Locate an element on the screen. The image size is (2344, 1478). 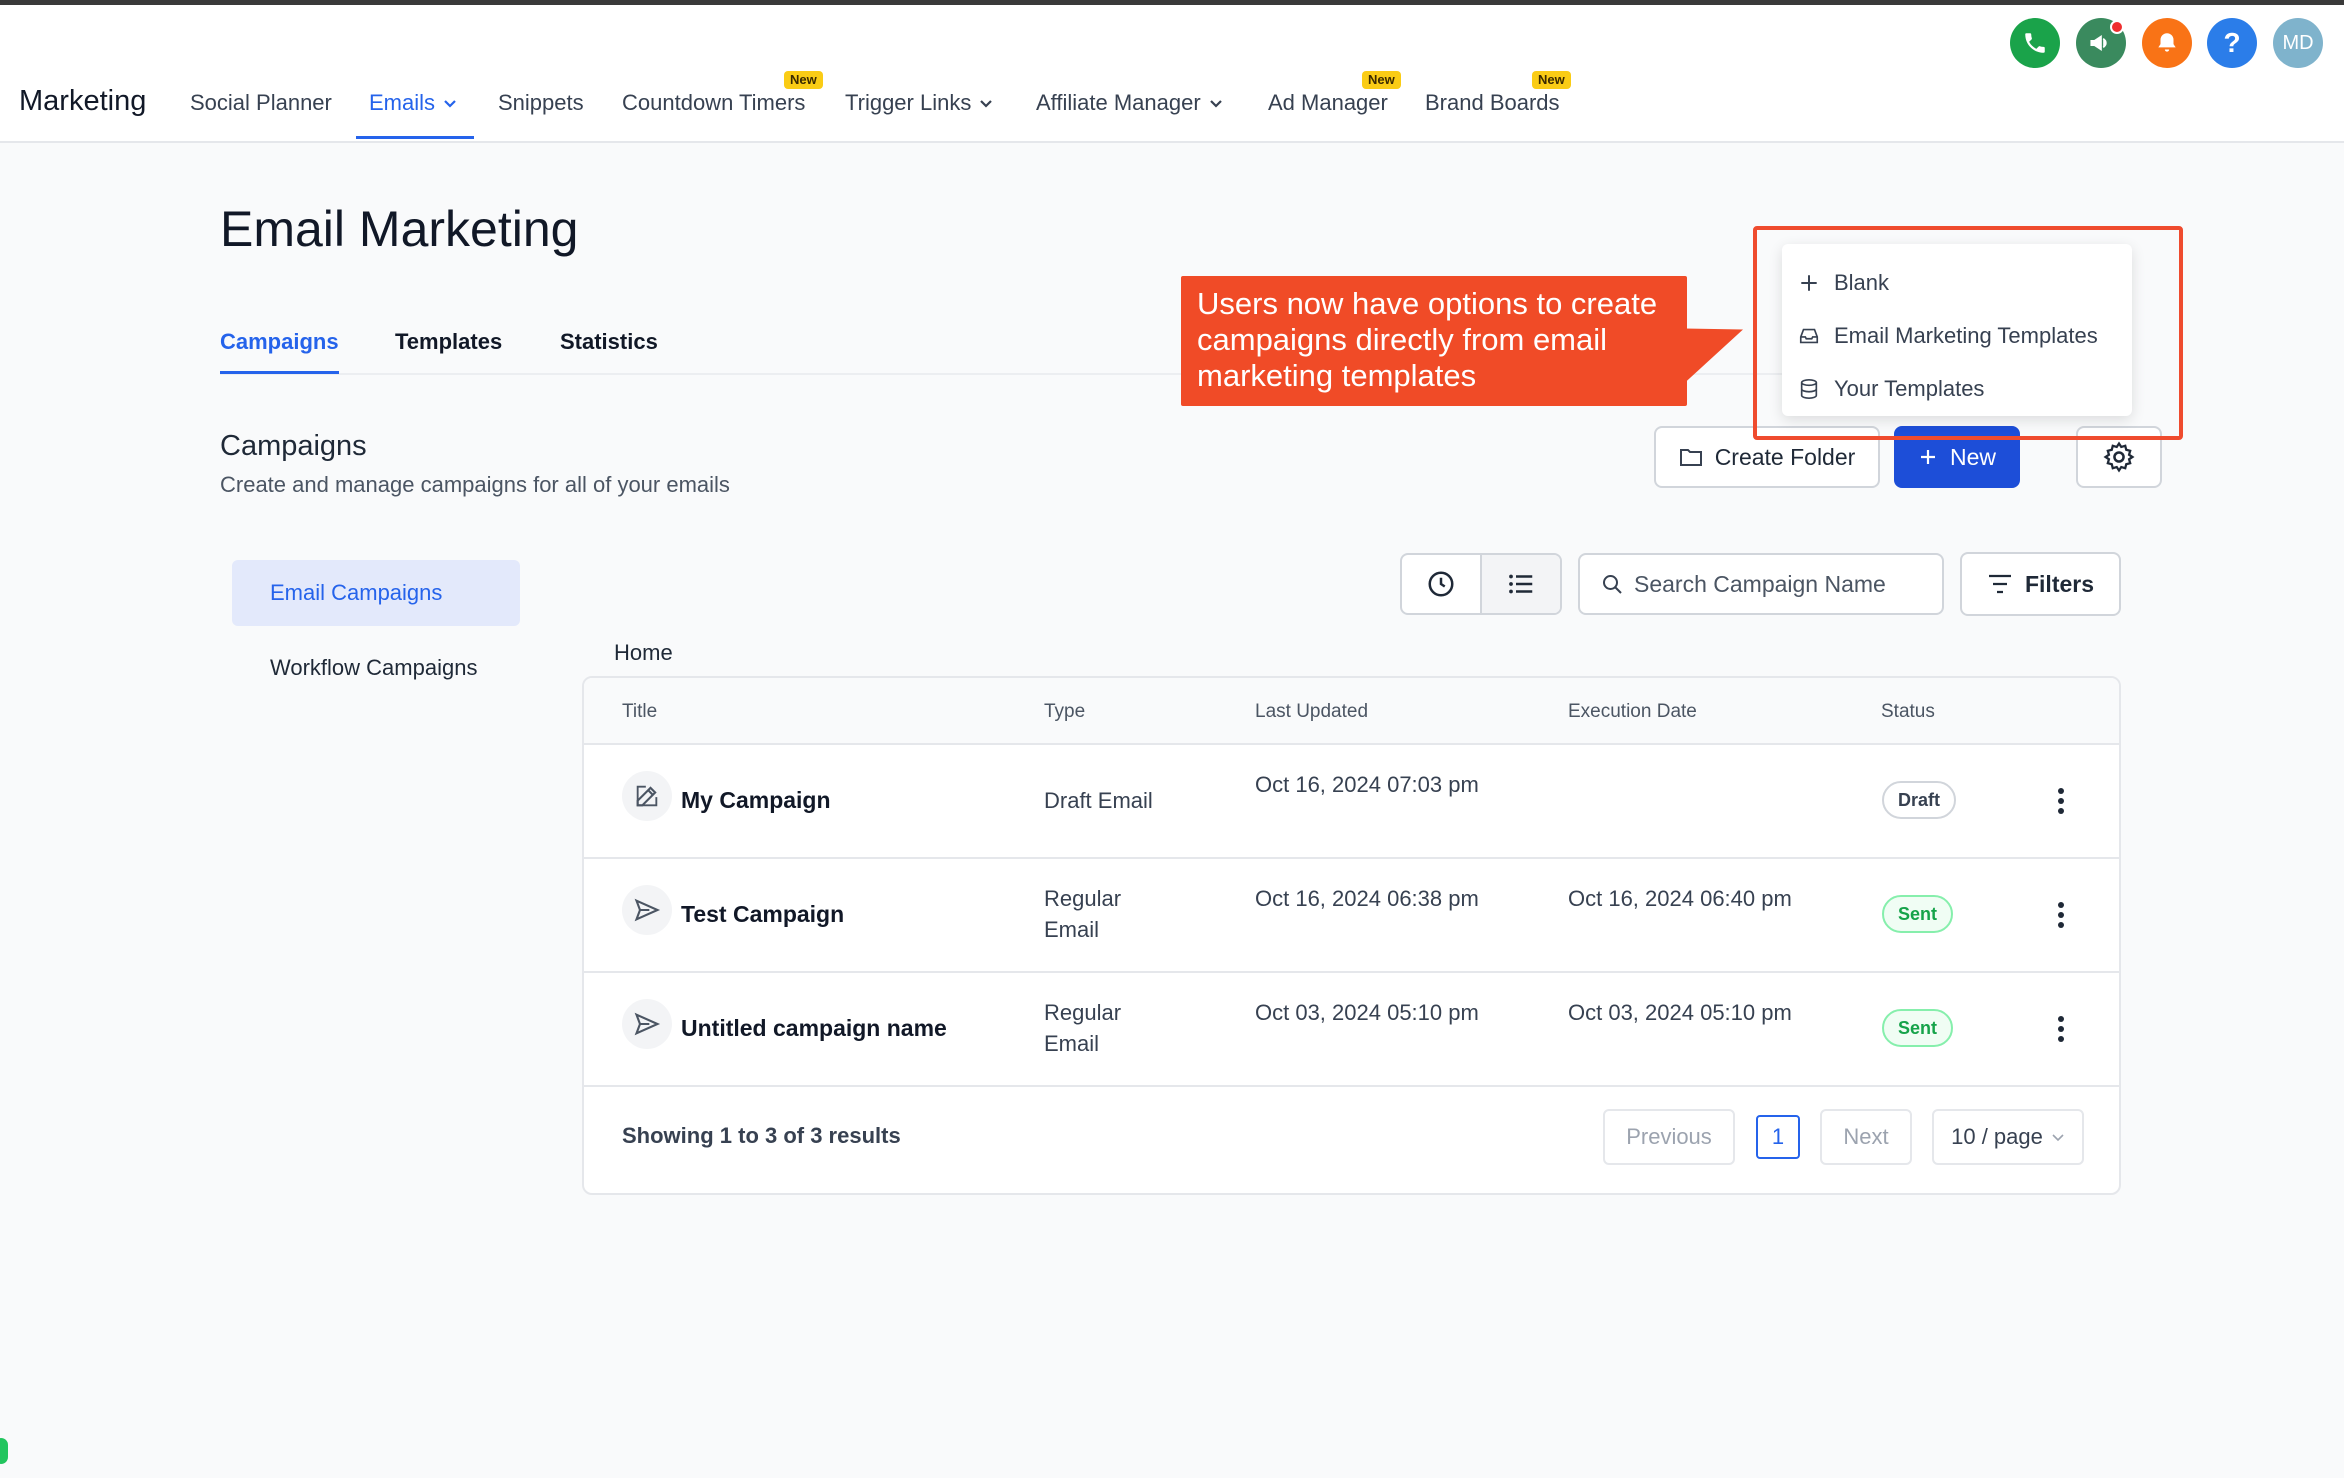
nav-label: Emails is located at coordinates (402, 102).